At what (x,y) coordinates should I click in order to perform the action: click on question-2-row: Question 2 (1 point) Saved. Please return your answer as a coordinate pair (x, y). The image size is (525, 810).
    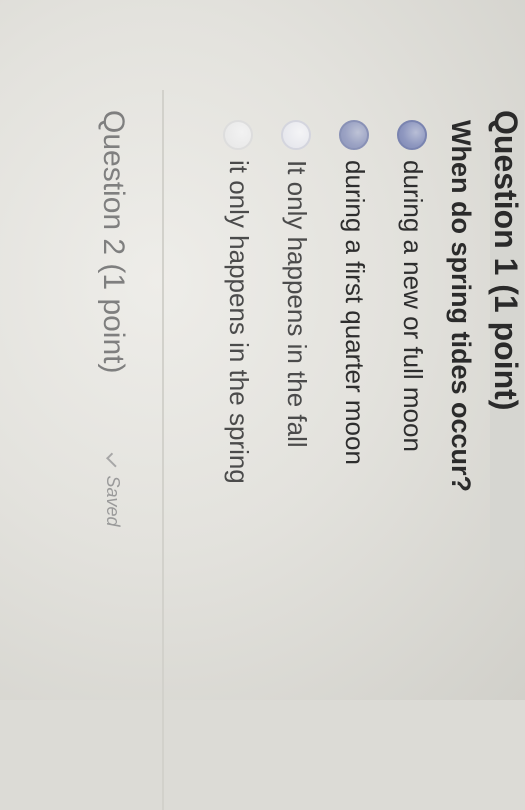
    Looking at the image, I should click on (113, 318).